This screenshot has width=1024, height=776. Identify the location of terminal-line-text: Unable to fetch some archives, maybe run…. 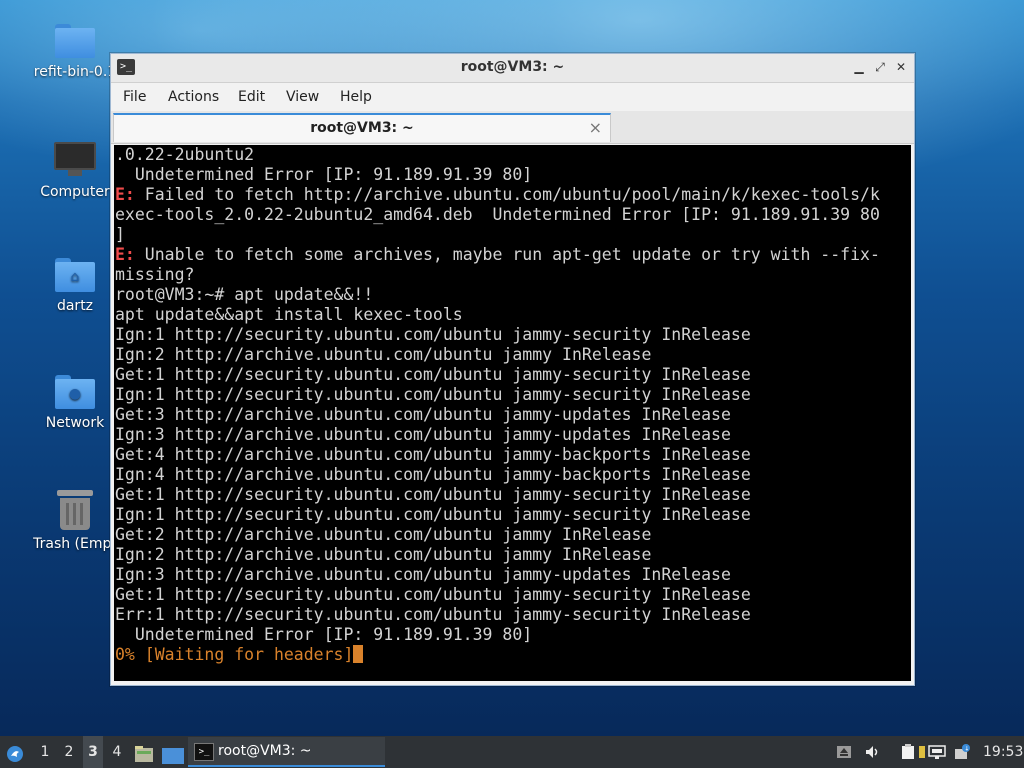
(507, 254).